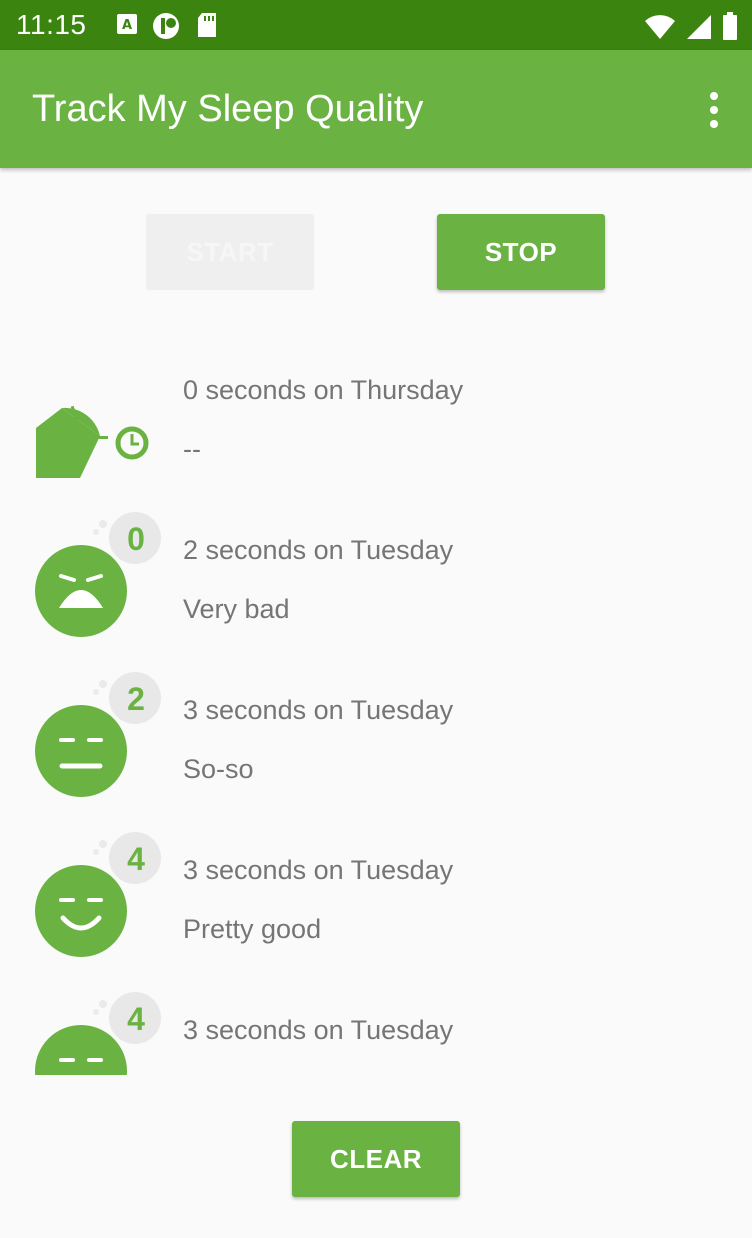 The width and height of the screenshot is (752, 1238). Describe the element at coordinates (136, 699) in the screenshot. I see `rating-badge: 2` at that location.